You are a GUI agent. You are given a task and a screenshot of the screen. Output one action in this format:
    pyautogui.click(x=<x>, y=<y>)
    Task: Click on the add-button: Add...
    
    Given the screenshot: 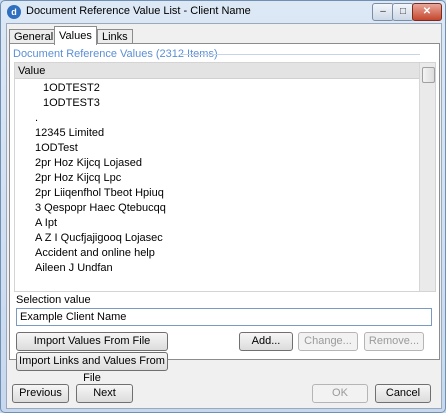 What is the action you would take?
    pyautogui.click(x=266, y=341)
    